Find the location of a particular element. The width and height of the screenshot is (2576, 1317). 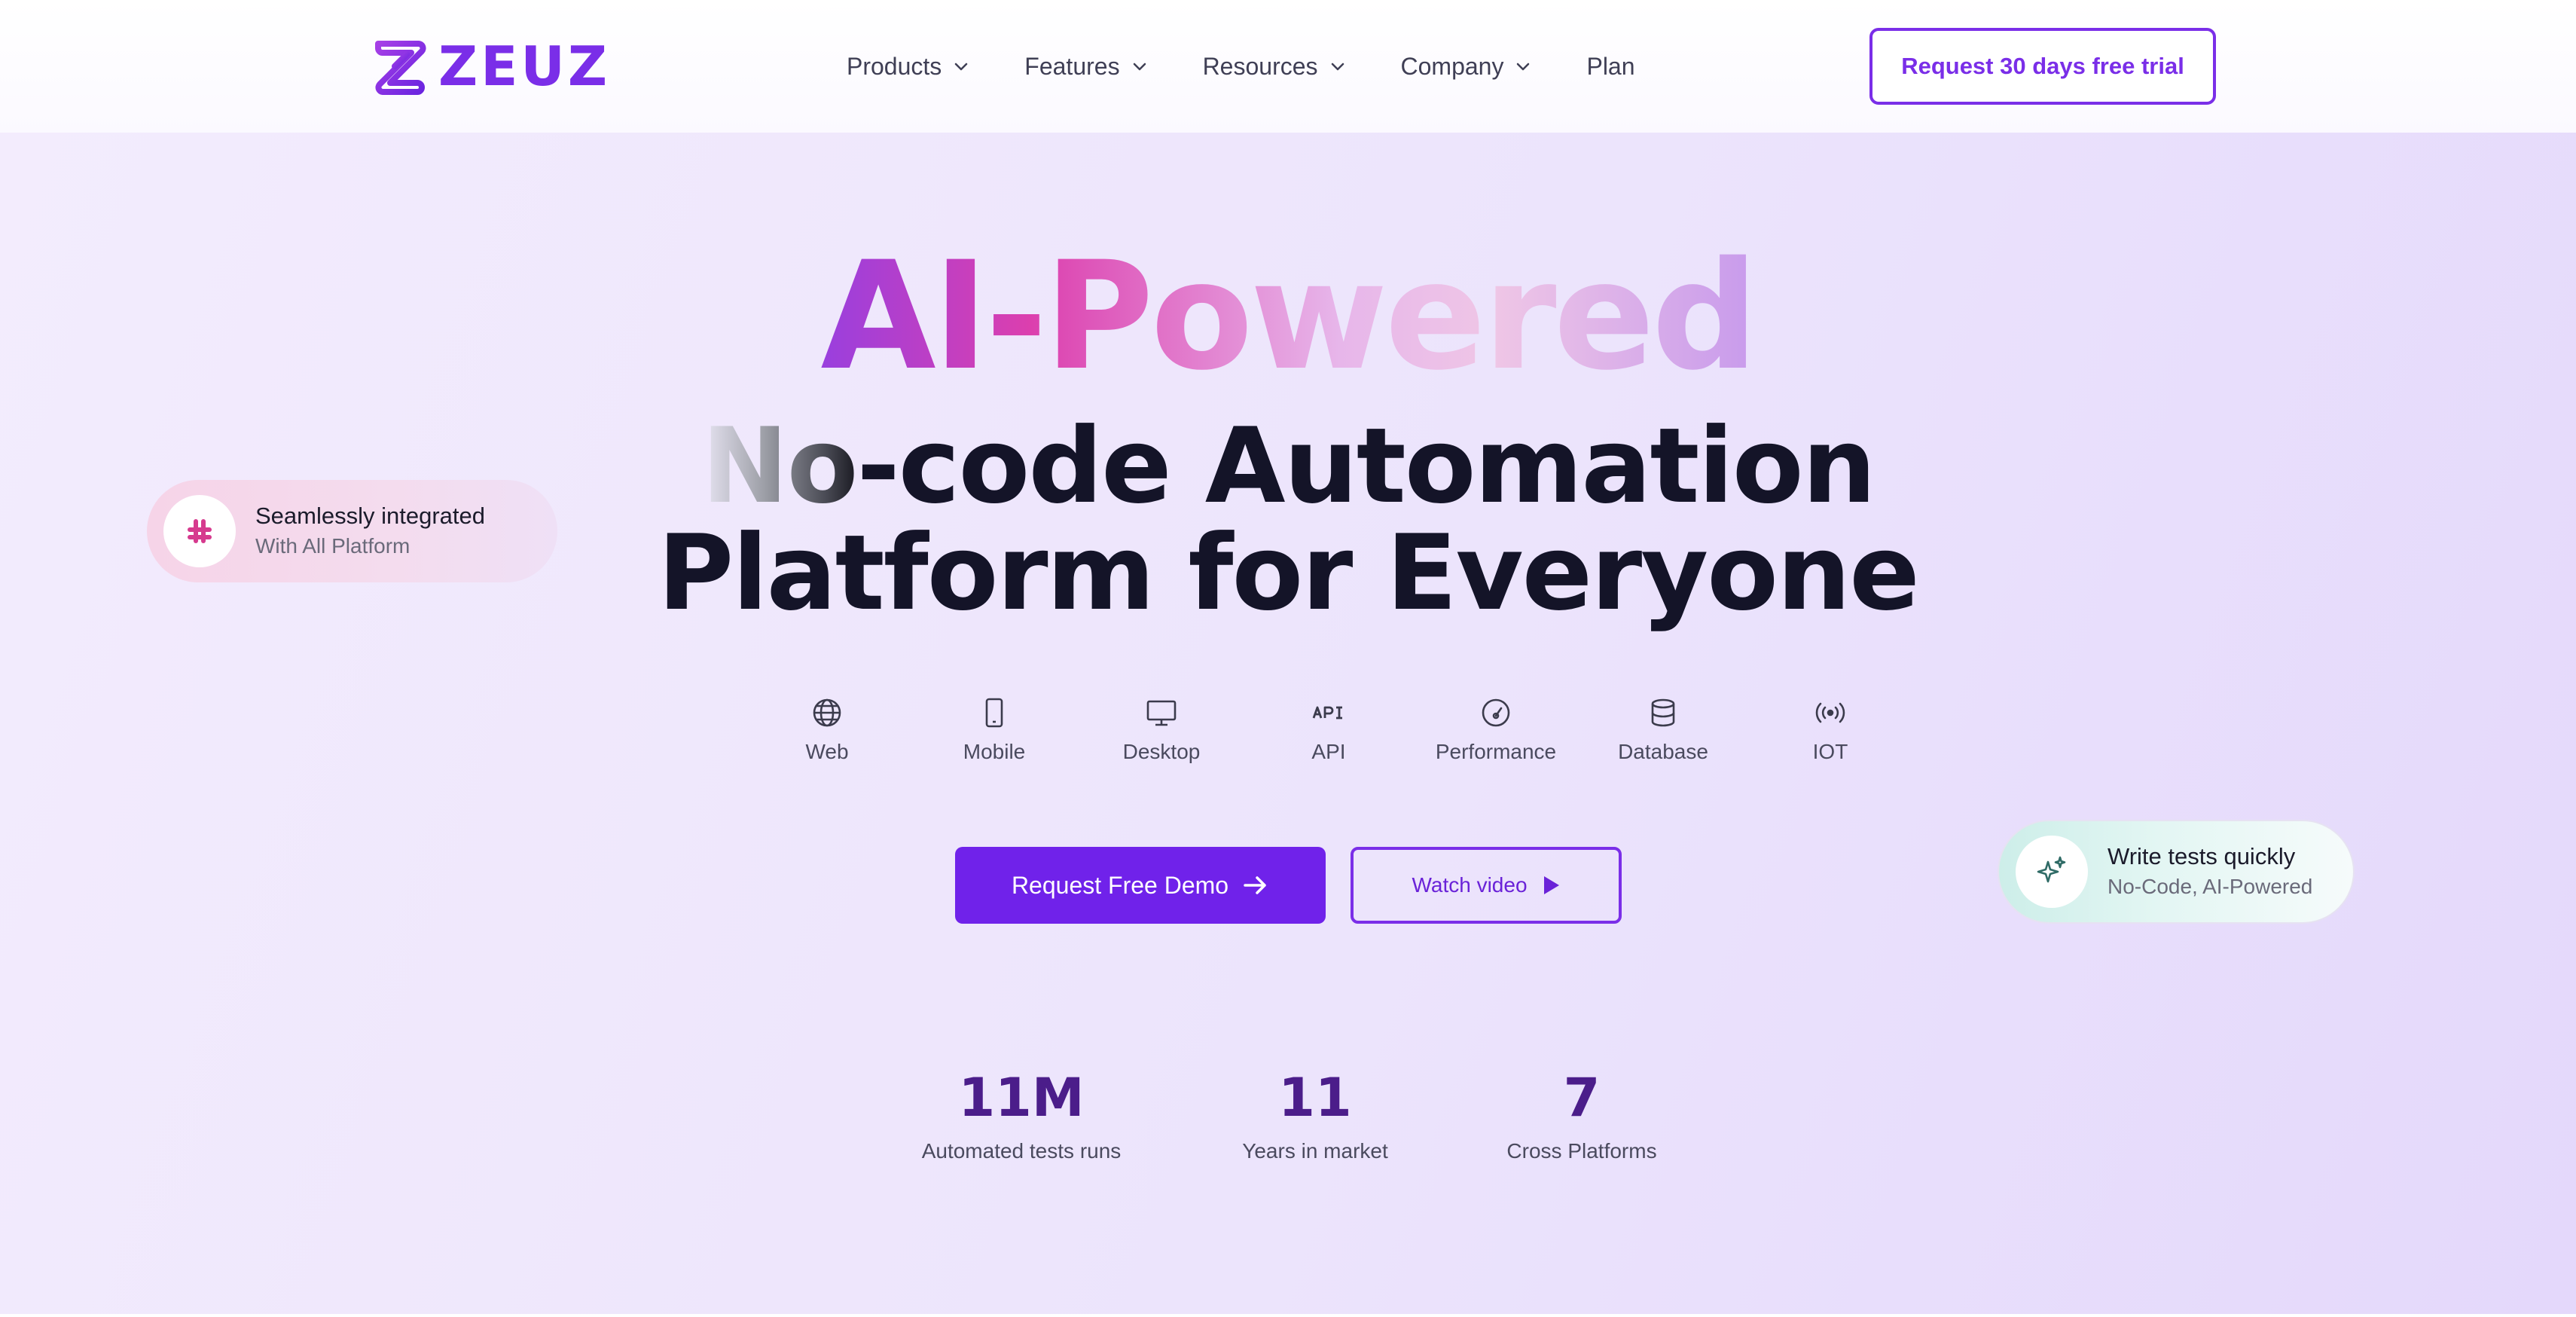

main-nav: Products Features Resources Company Plan is located at coordinates (1241, 67).